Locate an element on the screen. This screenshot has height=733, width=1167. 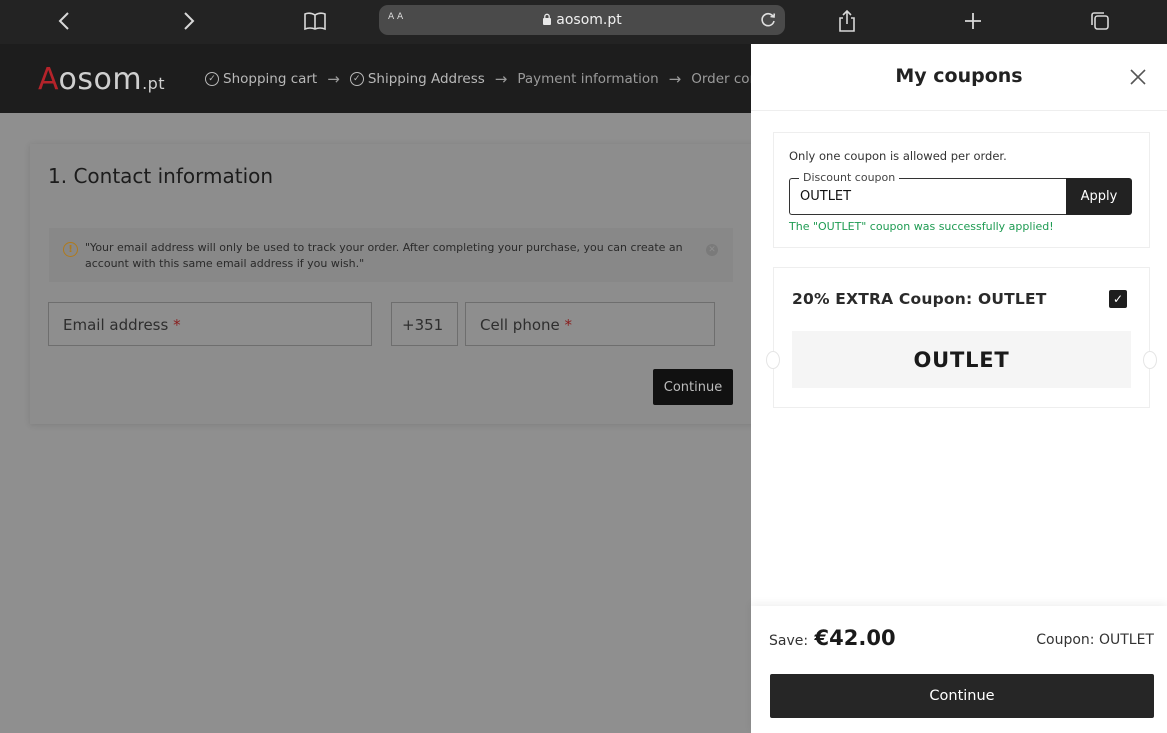
savings-summary: Save: €42.00 is located at coordinates (832, 638).